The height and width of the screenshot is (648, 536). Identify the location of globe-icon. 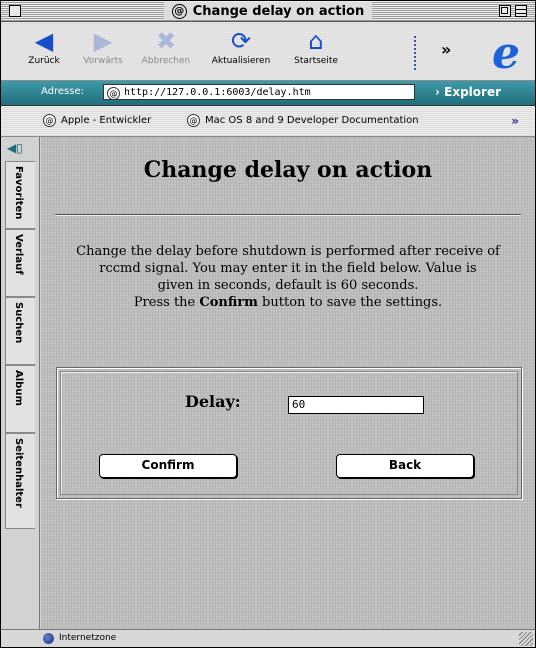
(48, 638).